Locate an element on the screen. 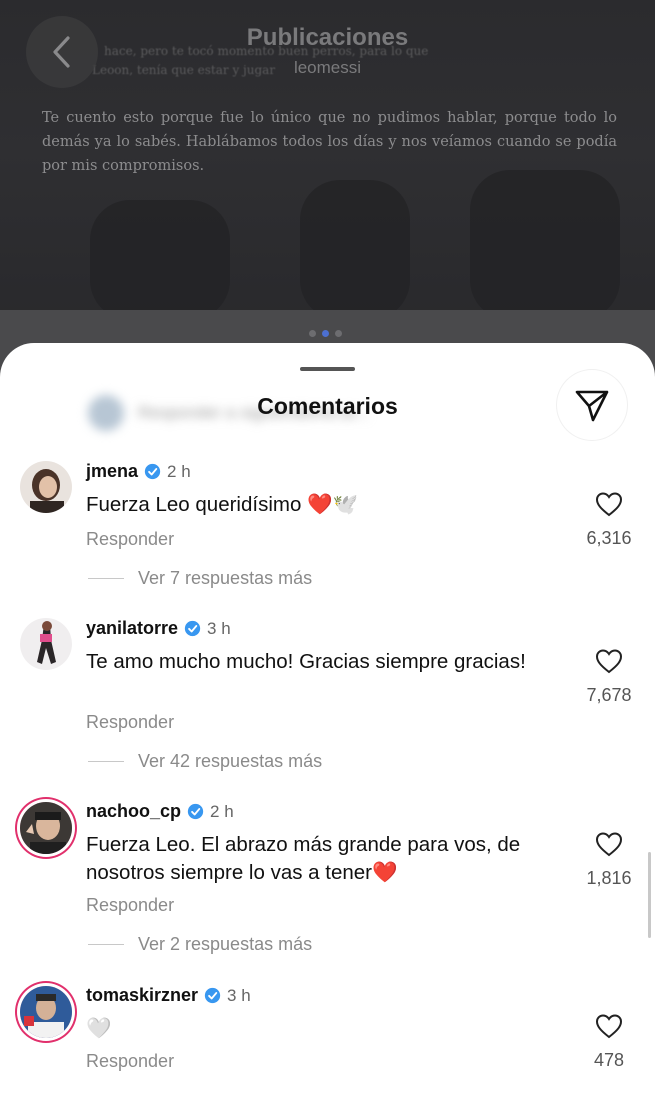 The height and width of the screenshot is (1103, 655). like-button: 1,816 is located at coordinates (609, 860).